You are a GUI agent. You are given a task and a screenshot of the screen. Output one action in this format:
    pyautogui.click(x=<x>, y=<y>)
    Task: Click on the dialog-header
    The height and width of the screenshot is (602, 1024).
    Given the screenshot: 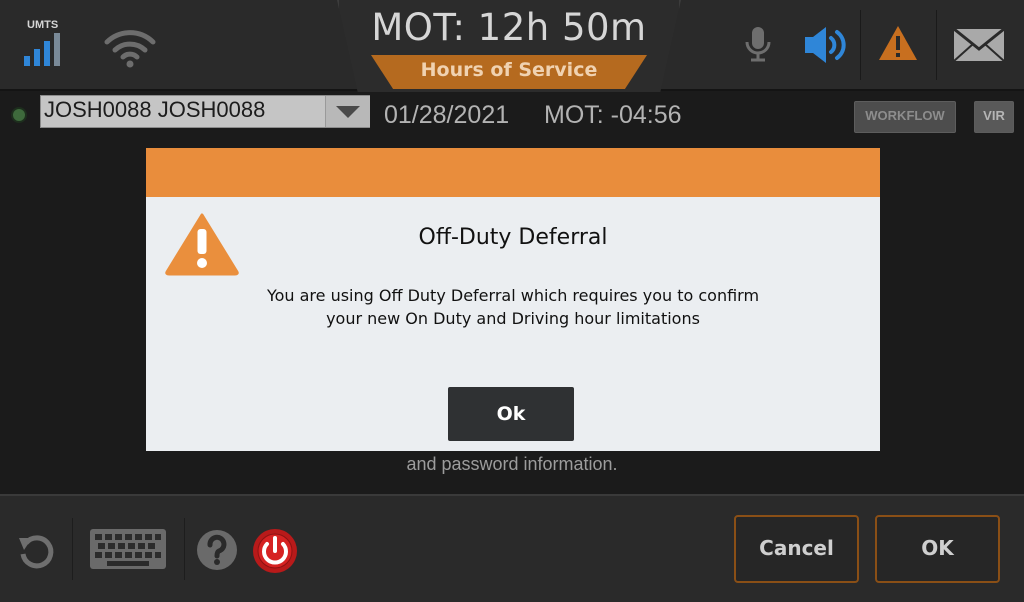 What is the action you would take?
    pyautogui.click(x=513, y=172)
    